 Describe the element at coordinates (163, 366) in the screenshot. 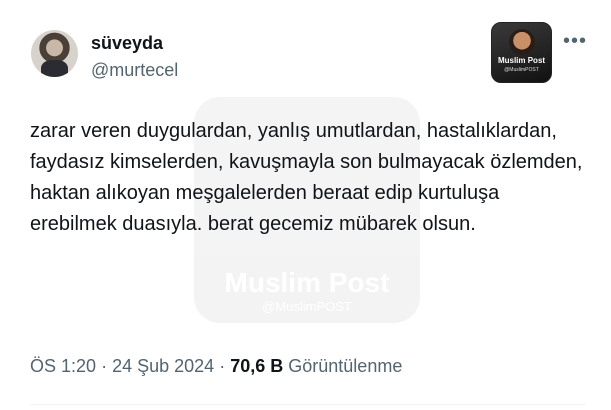

I see `tweet-date: 24 Şub 2024` at that location.